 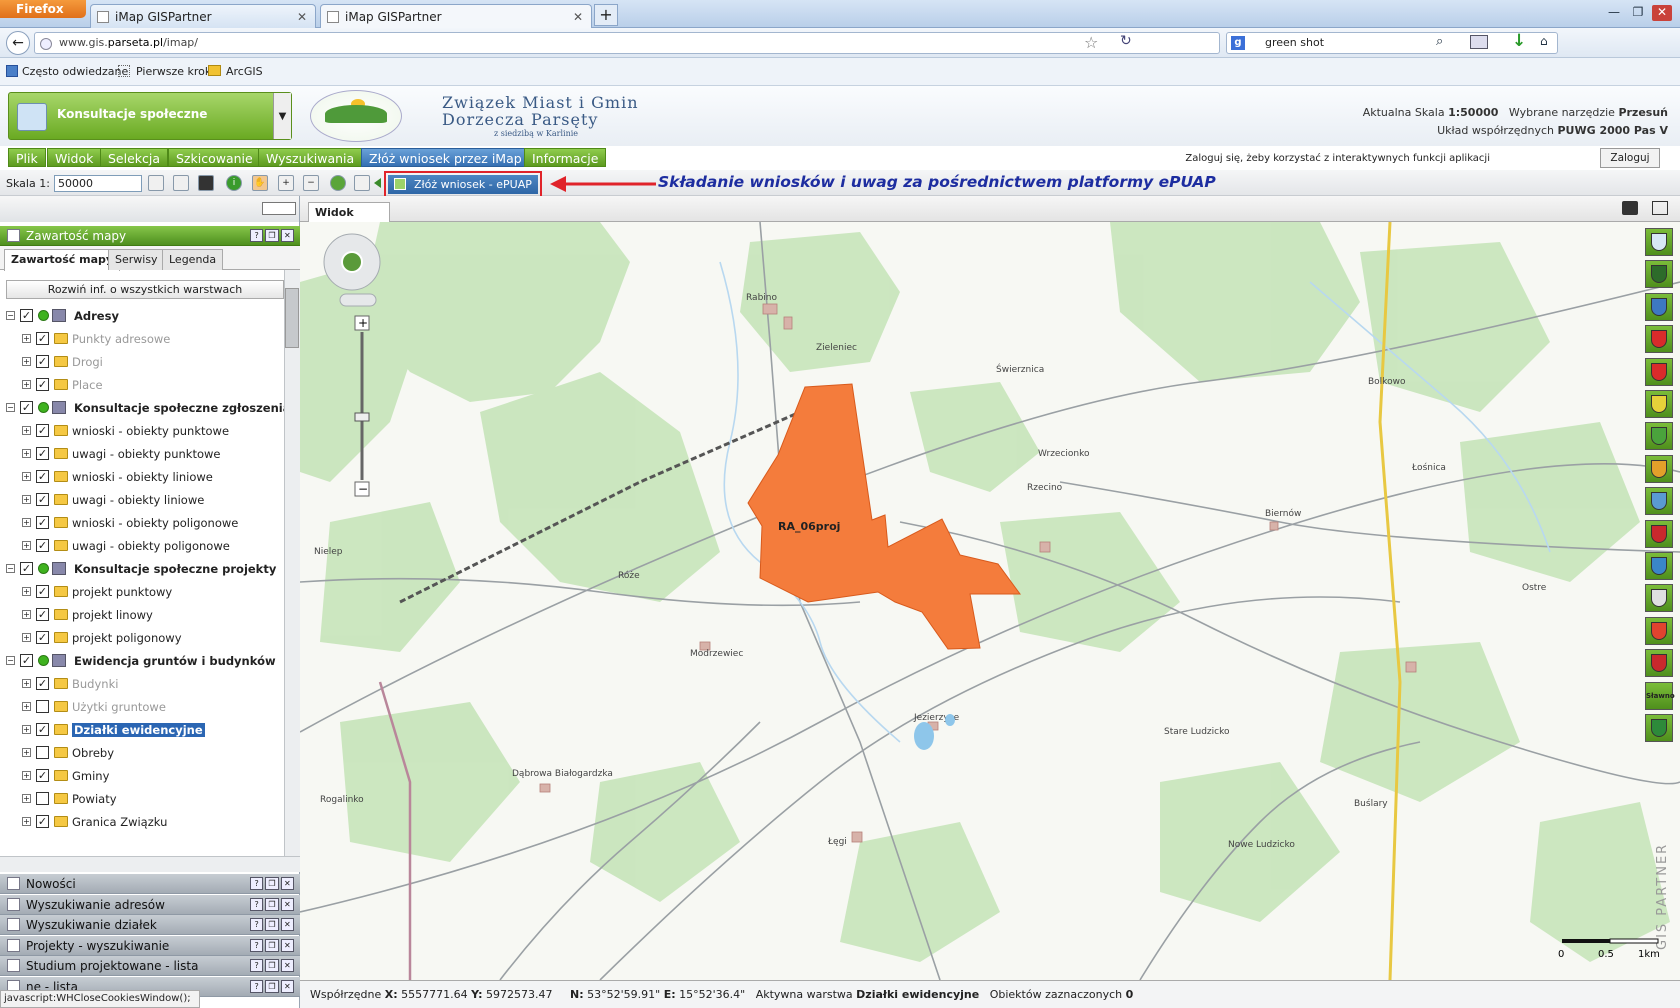 What do you see at coordinates (1544, 41) in the screenshot?
I see `home-icon: ⌂` at bounding box center [1544, 41].